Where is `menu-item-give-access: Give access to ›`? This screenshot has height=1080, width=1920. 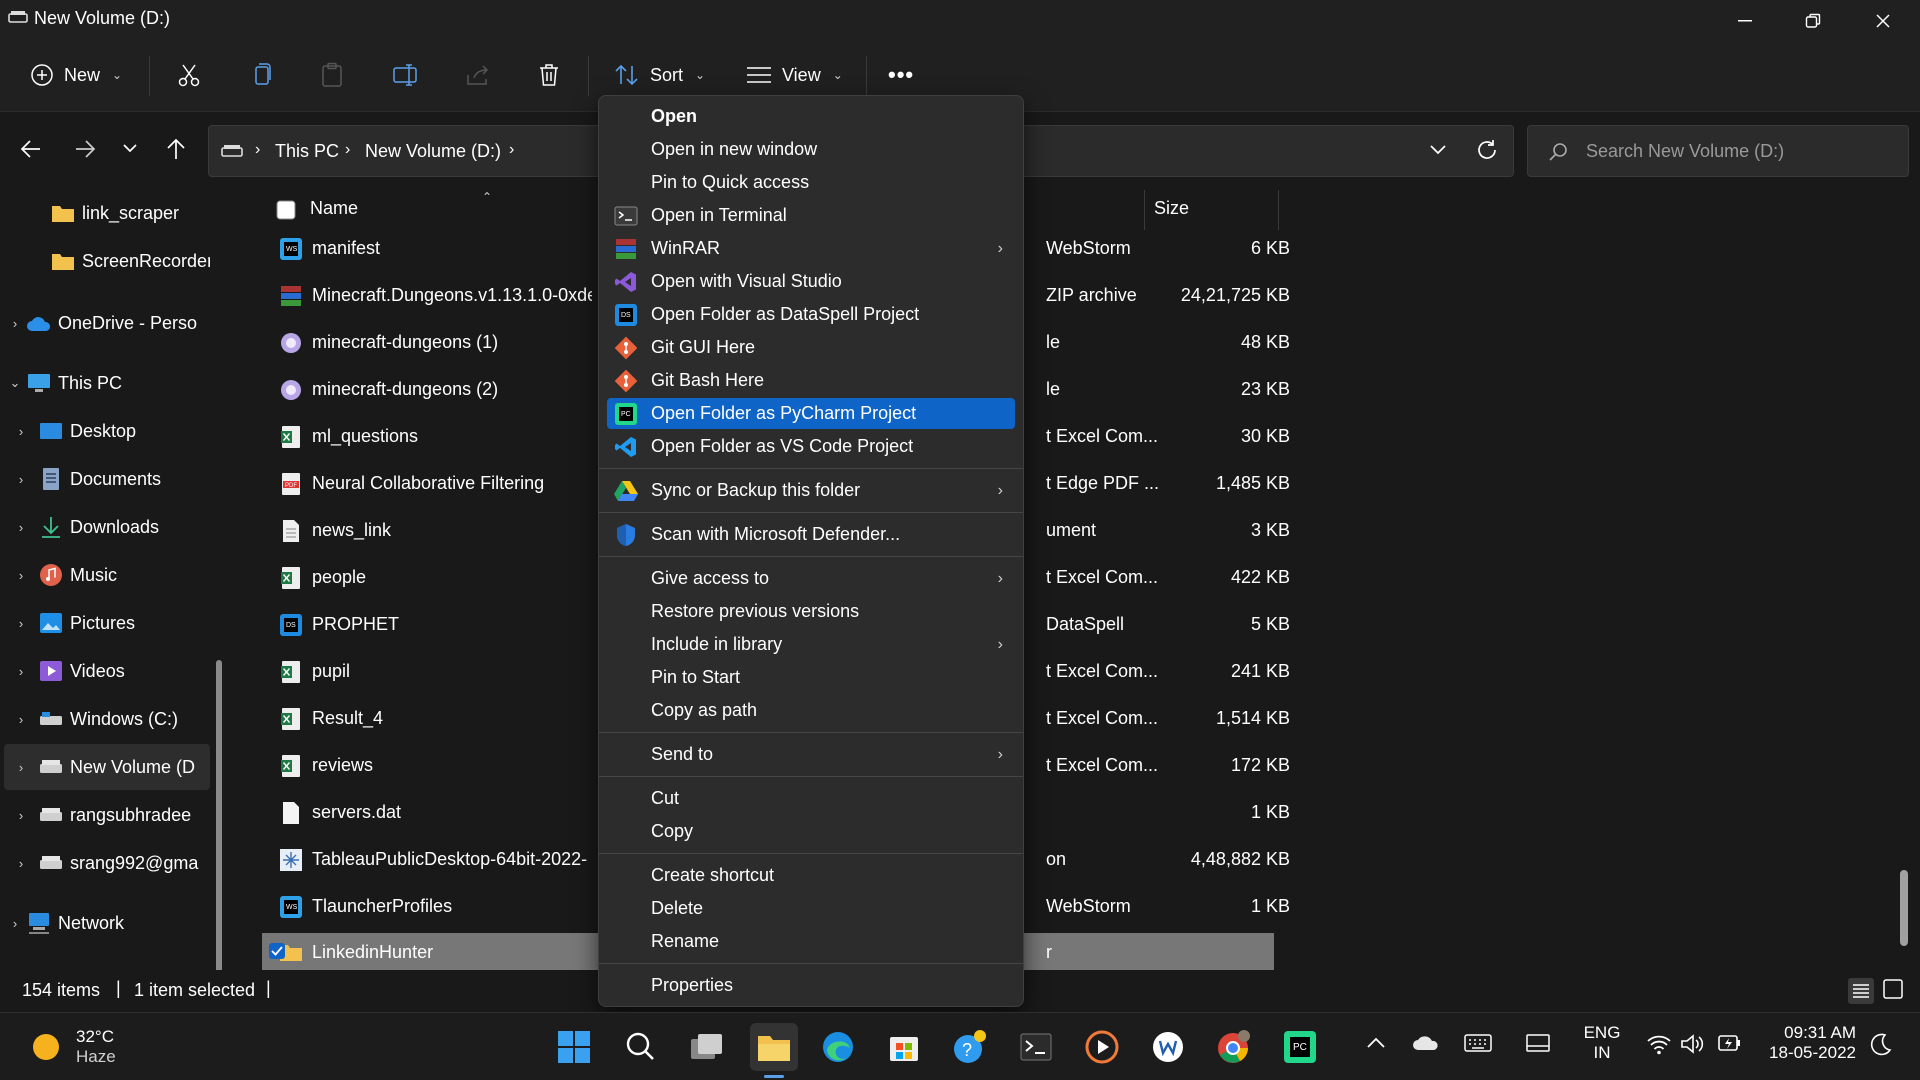
menu-item-give-access: Give access to › is located at coordinates (811, 578).